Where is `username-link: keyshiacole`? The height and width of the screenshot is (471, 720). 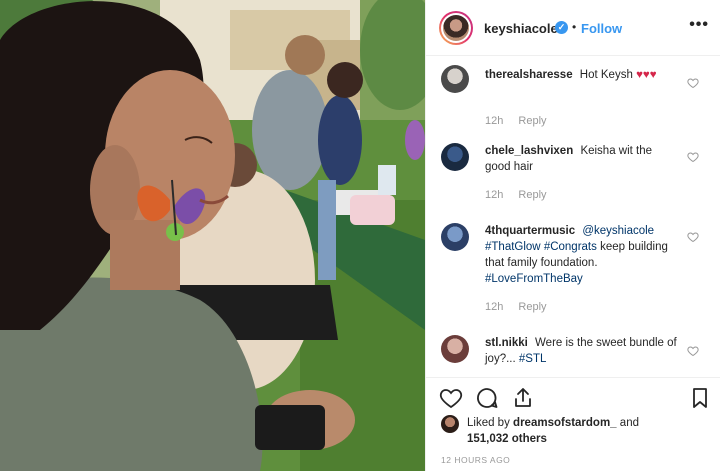 username-link: keyshiacole is located at coordinates (521, 28).